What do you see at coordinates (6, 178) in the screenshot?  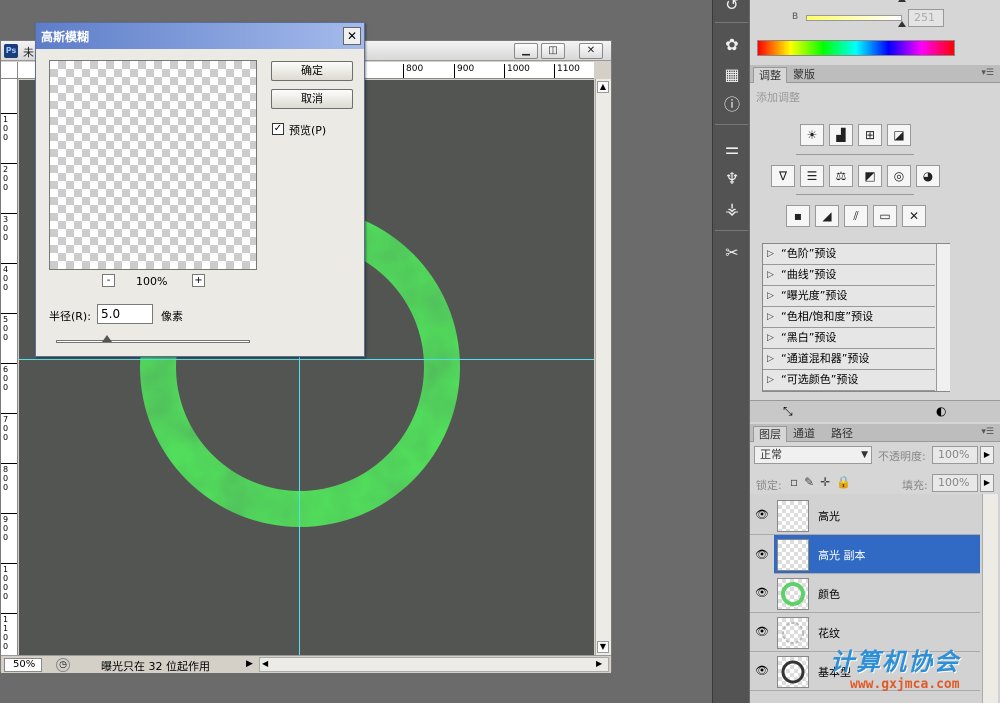 I see `ruler-tick: 2 0 0` at bounding box center [6, 178].